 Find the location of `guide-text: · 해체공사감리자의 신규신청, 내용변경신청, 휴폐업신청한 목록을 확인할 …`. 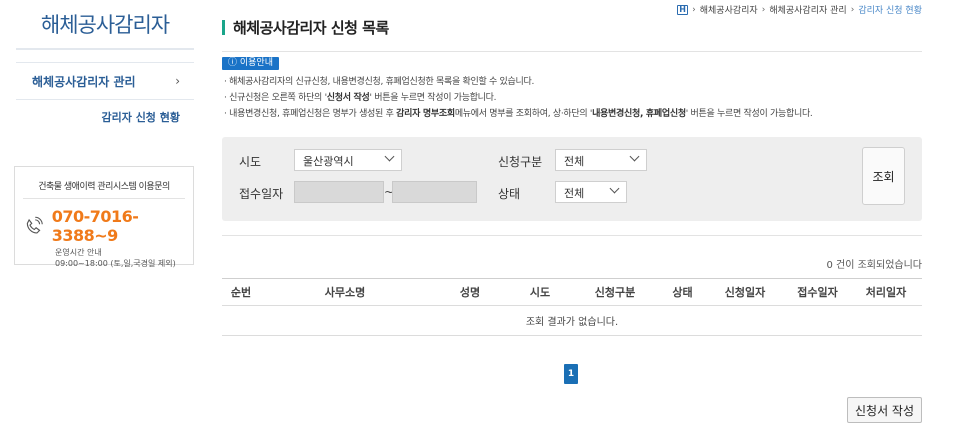

guide-text: · 해체공사감리자의 신규신청, 내용변경신청, 휴폐업신청한 목록을 확인할 … is located at coordinates (518, 98).